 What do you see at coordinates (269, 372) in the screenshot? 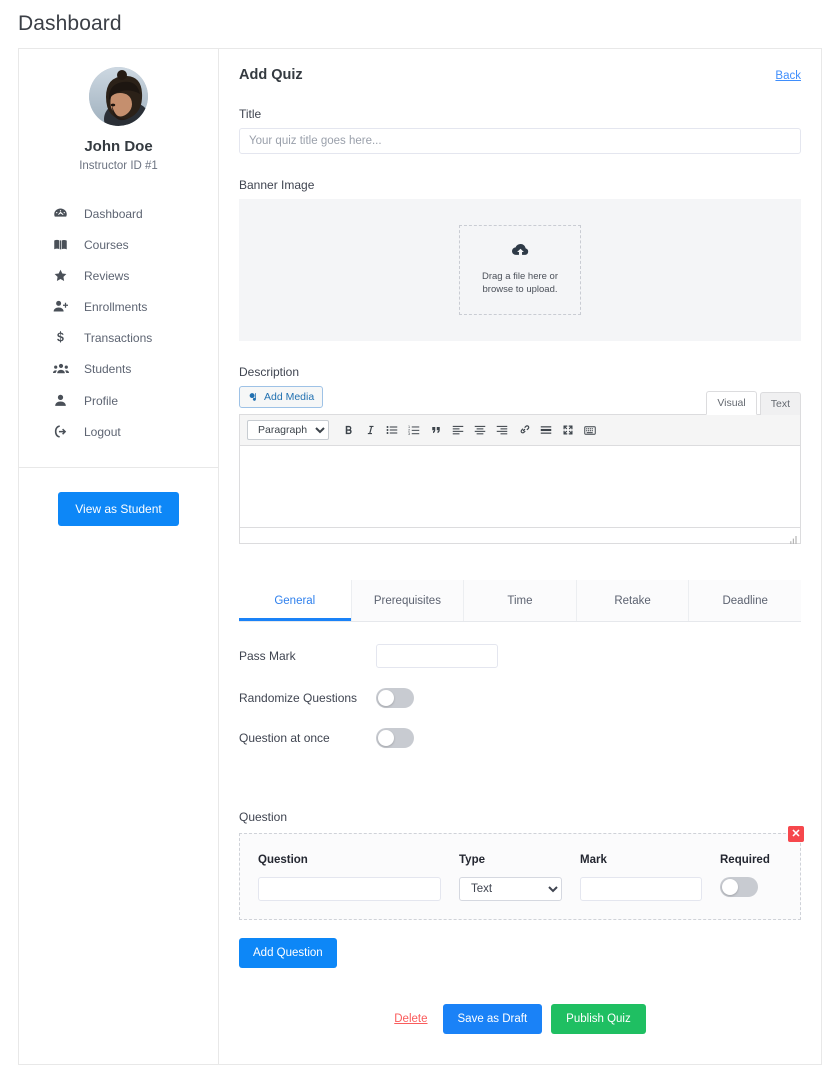
I see `description-label: Description` at bounding box center [269, 372].